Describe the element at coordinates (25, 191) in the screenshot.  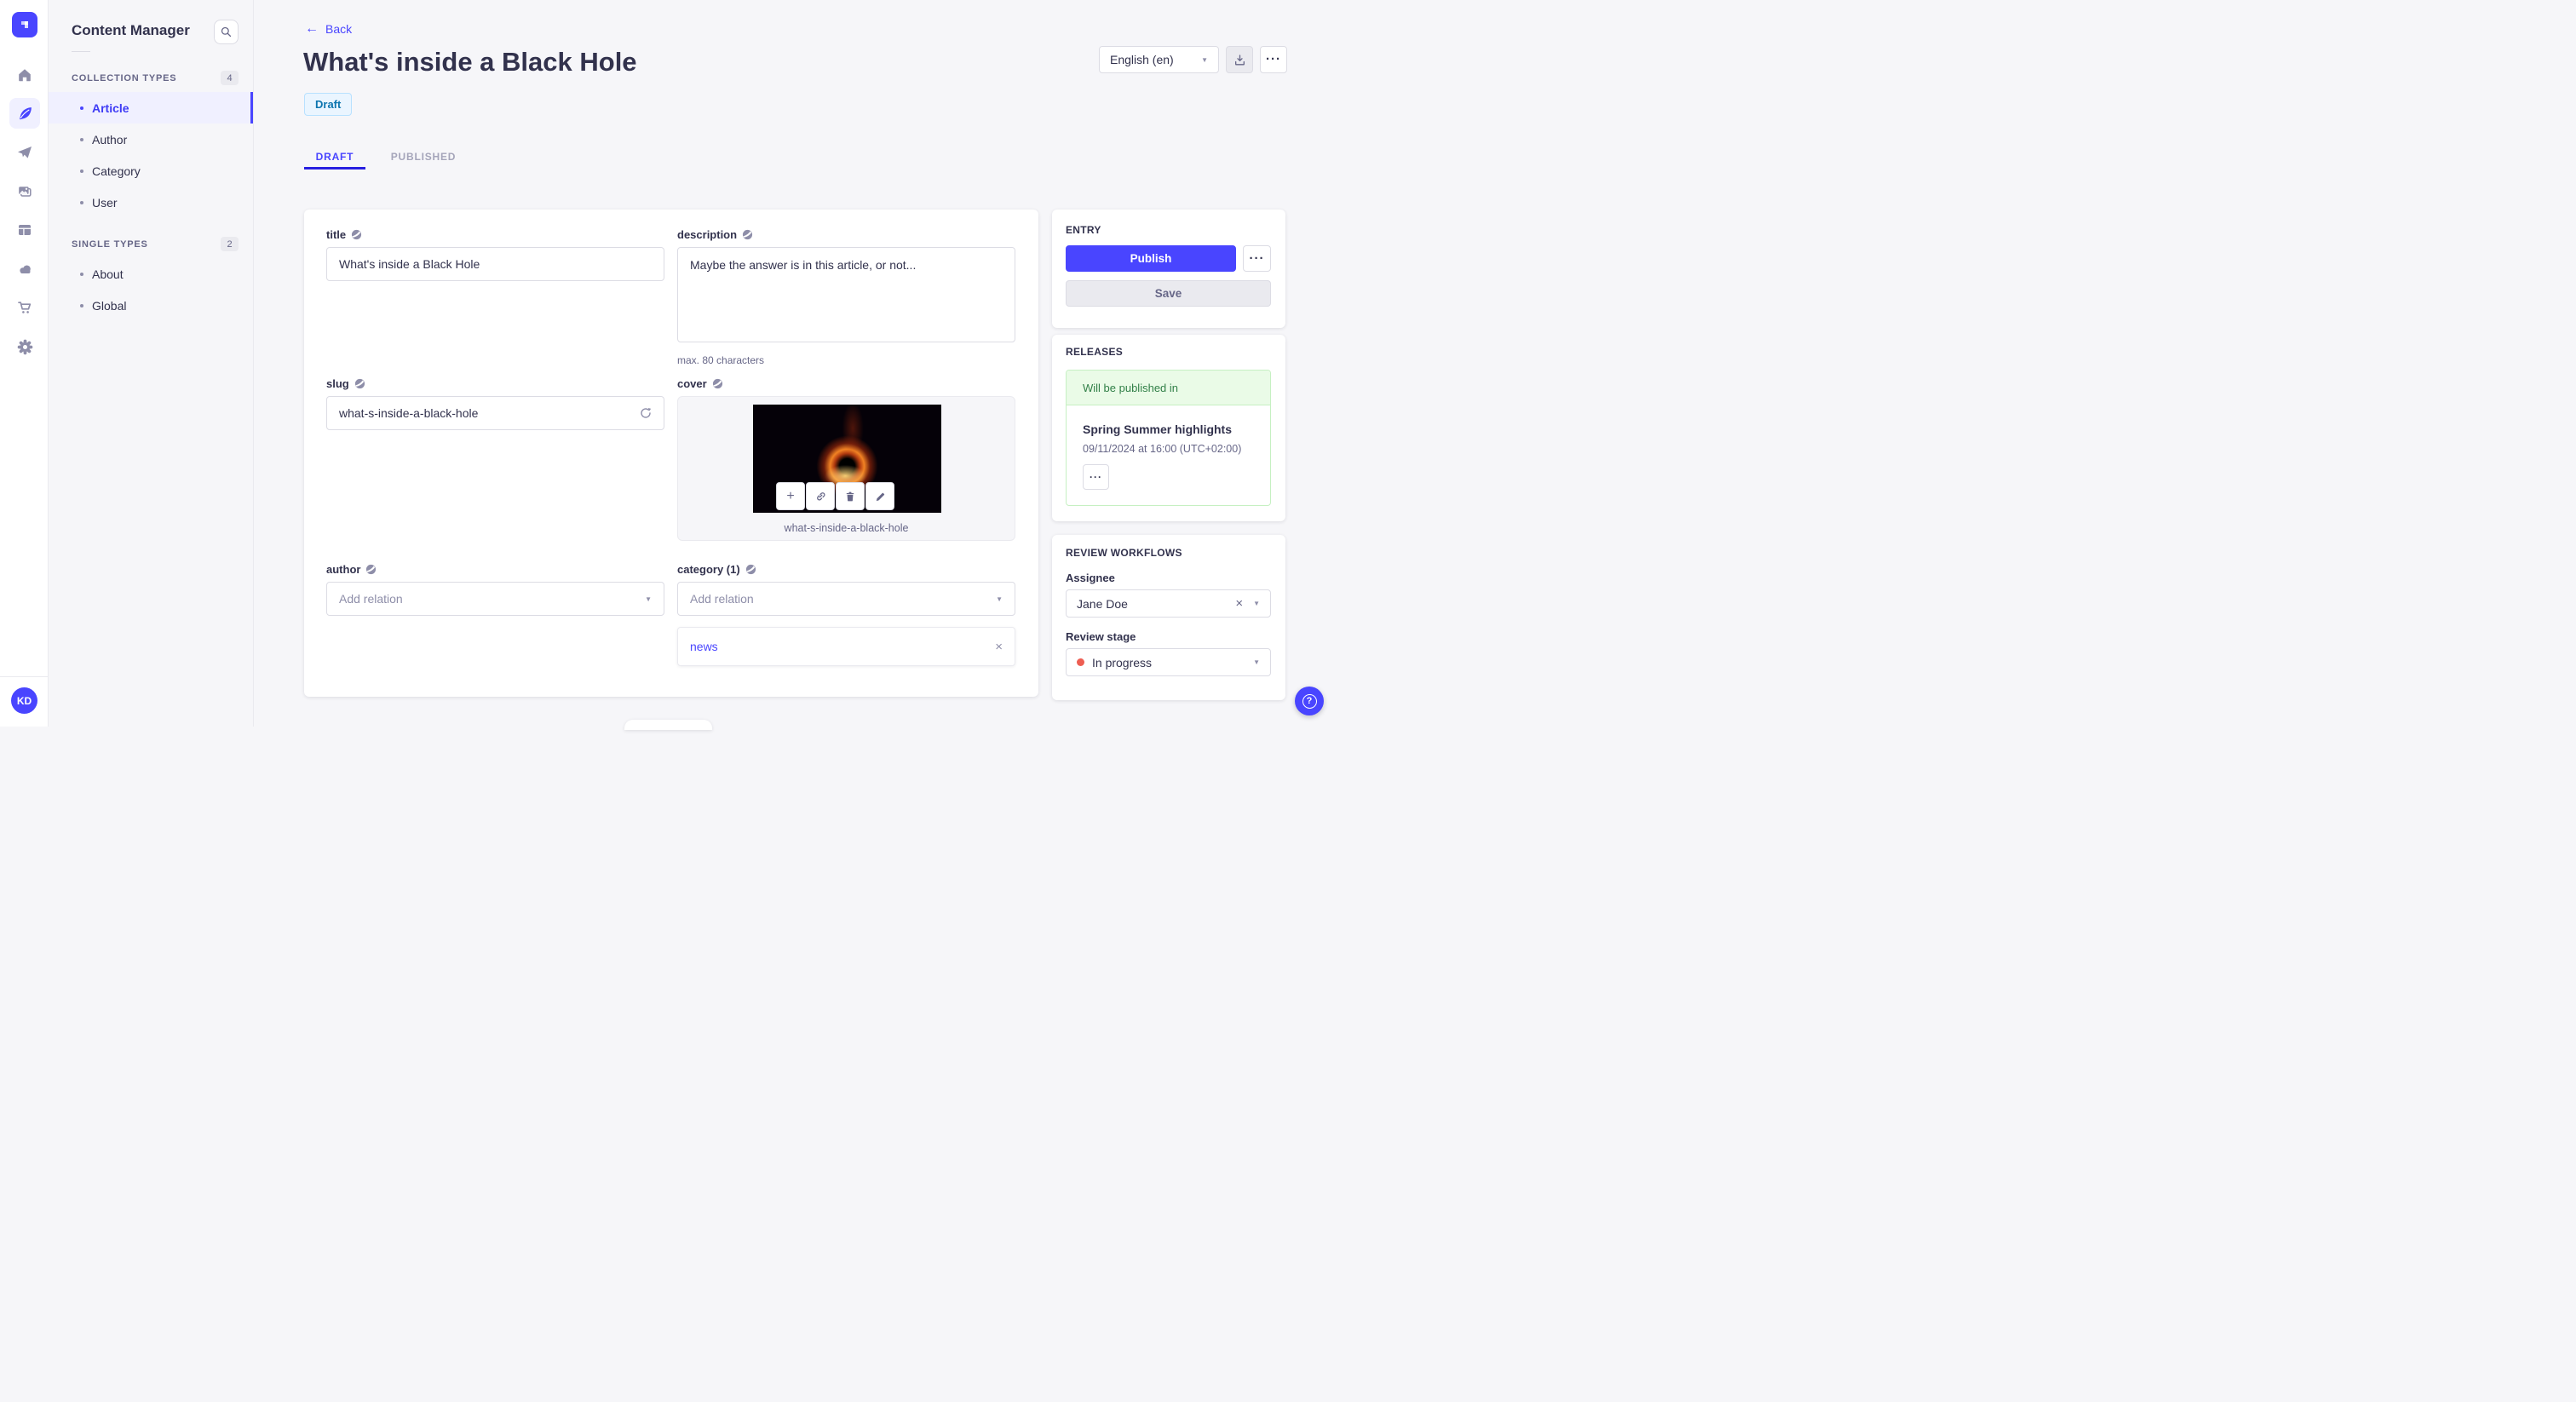
I see `nav-media-library` at that location.